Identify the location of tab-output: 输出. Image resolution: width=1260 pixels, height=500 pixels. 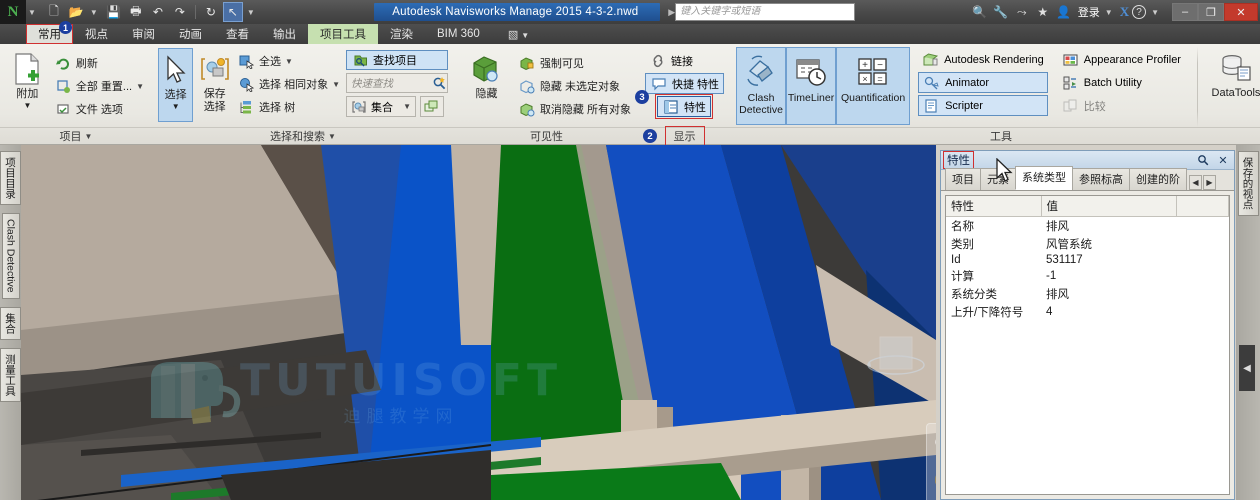
(284, 34).